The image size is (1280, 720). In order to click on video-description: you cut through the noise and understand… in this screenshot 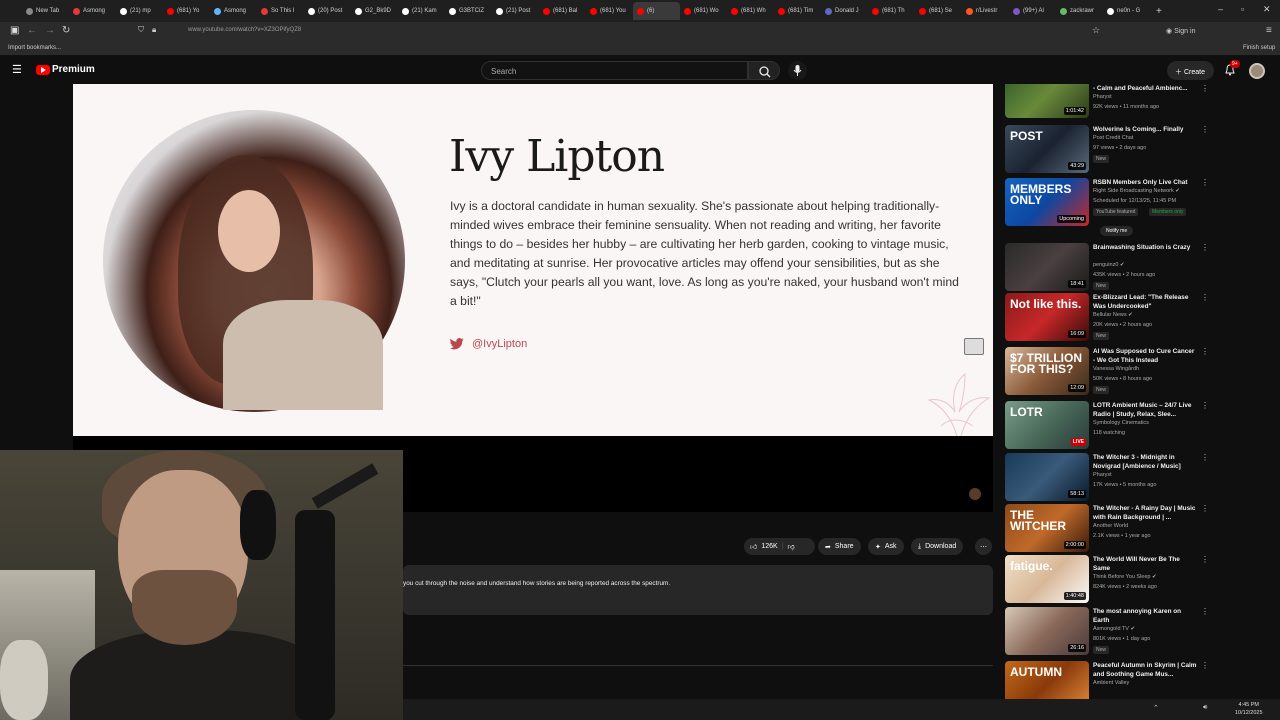, I will do `click(698, 590)`.